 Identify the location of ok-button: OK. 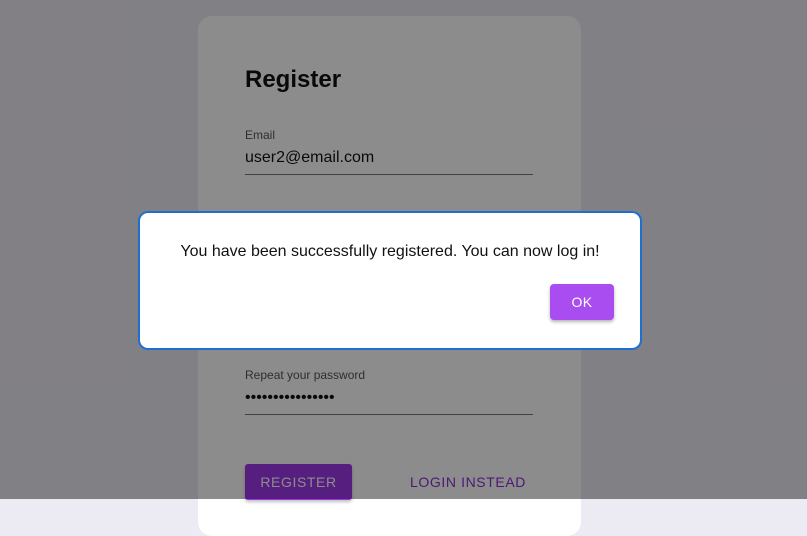
(582, 302).